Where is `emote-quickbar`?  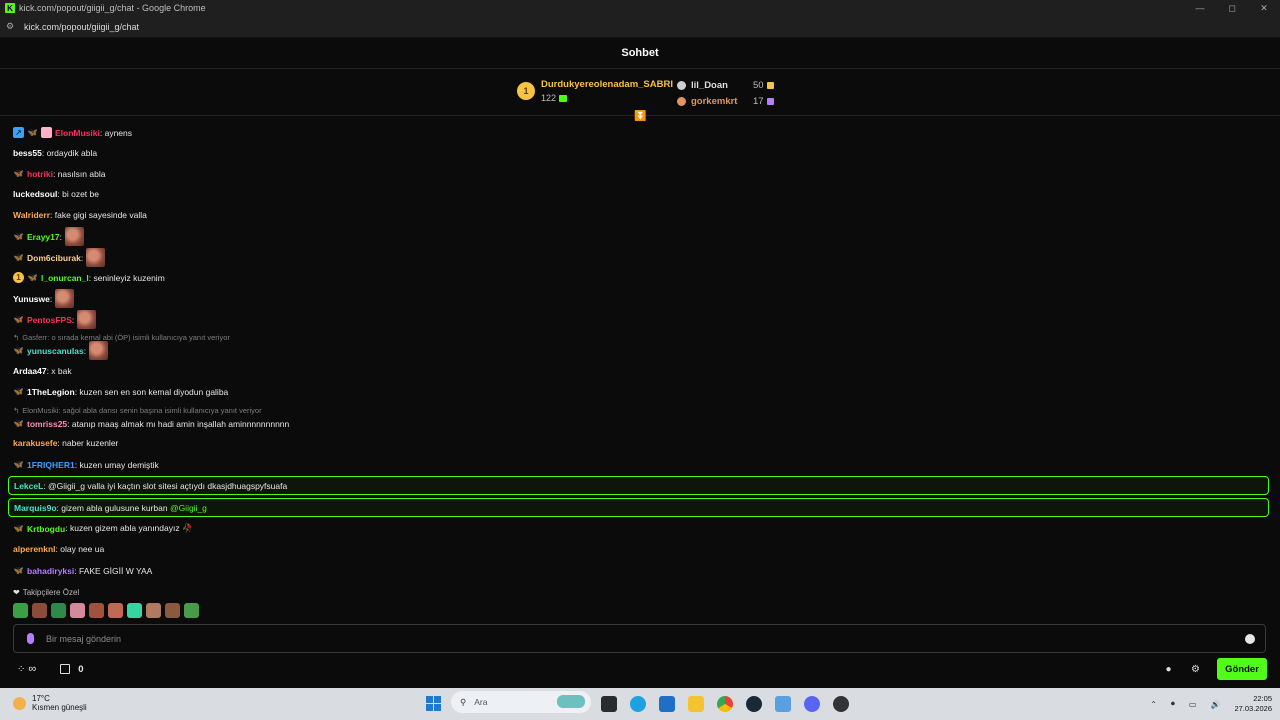
emote-quickbar is located at coordinates (106, 610).